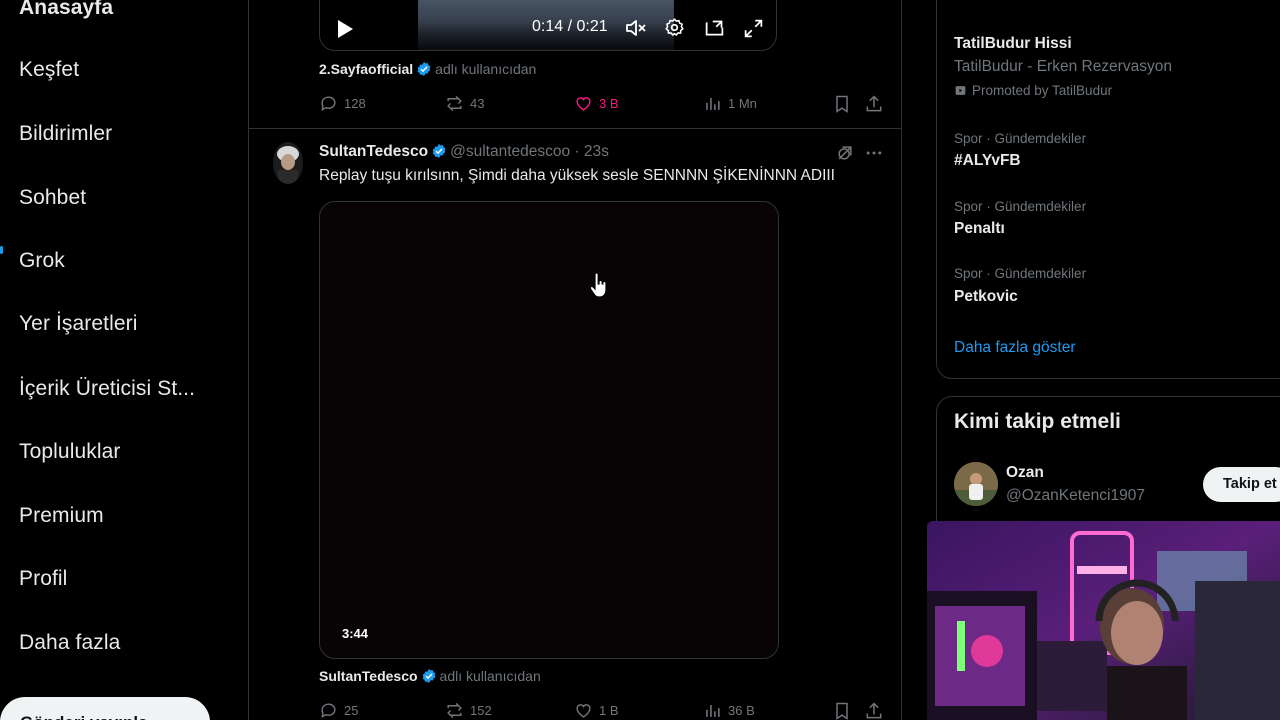 Image resolution: width=1280 pixels, height=720 pixels. Describe the element at coordinates (43, 579) in the screenshot. I see `nav-item-profile: Profil` at that location.